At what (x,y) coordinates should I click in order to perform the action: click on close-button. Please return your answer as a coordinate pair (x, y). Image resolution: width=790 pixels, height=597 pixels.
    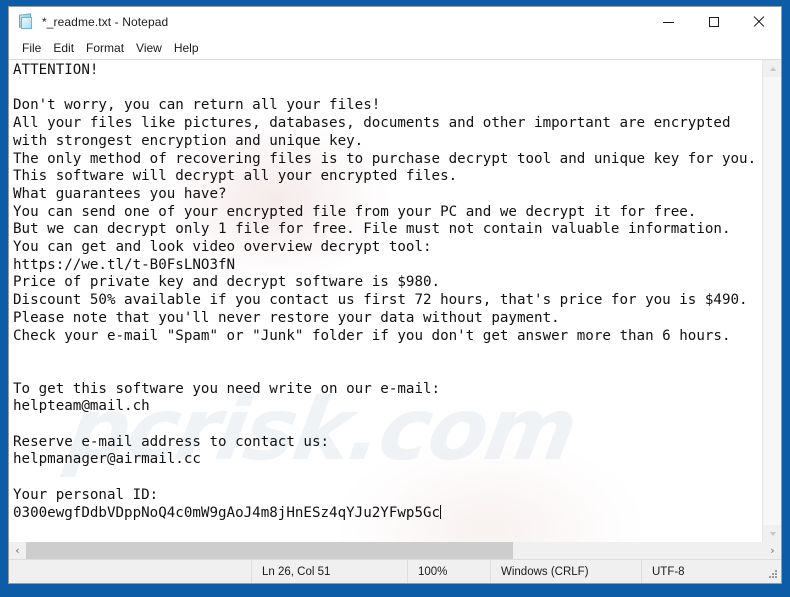
    Looking at the image, I should click on (758, 22).